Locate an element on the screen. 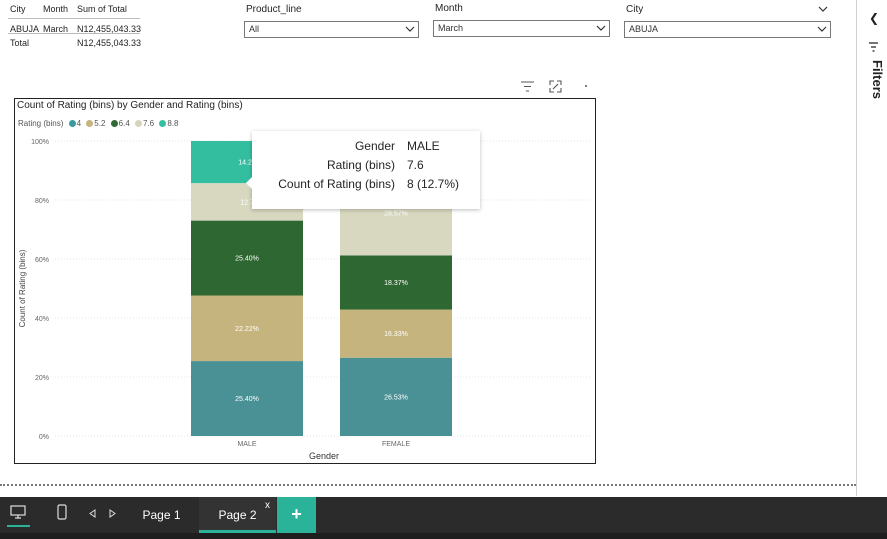 The height and width of the screenshot is (539, 887). active-view-indicator is located at coordinates (18, 526).